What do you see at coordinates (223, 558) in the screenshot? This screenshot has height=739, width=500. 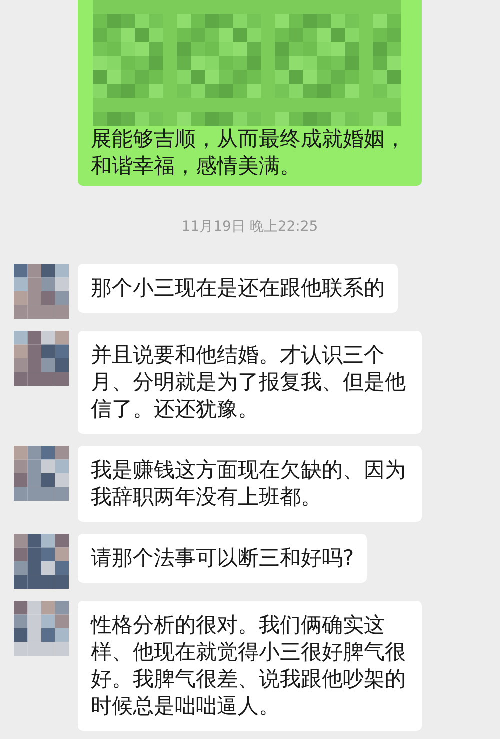 I see `message-bubble: 请那个法事可以断三和好吗?` at bounding box center [223, 558].